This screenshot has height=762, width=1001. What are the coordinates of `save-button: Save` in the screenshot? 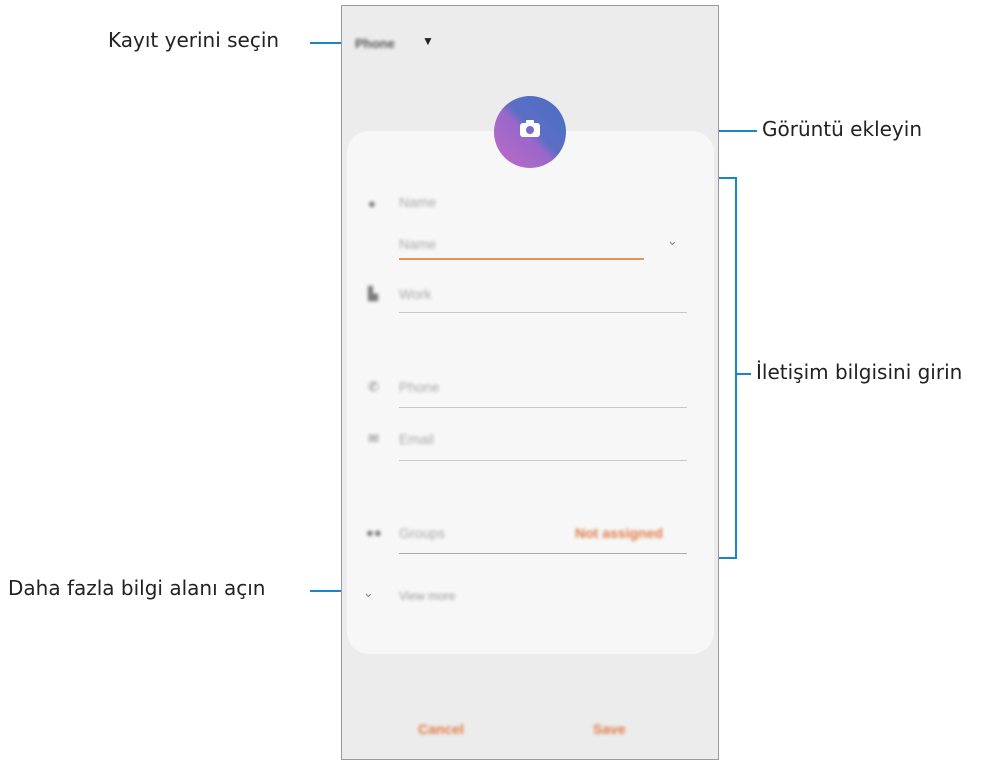 It's located at (609, 729).